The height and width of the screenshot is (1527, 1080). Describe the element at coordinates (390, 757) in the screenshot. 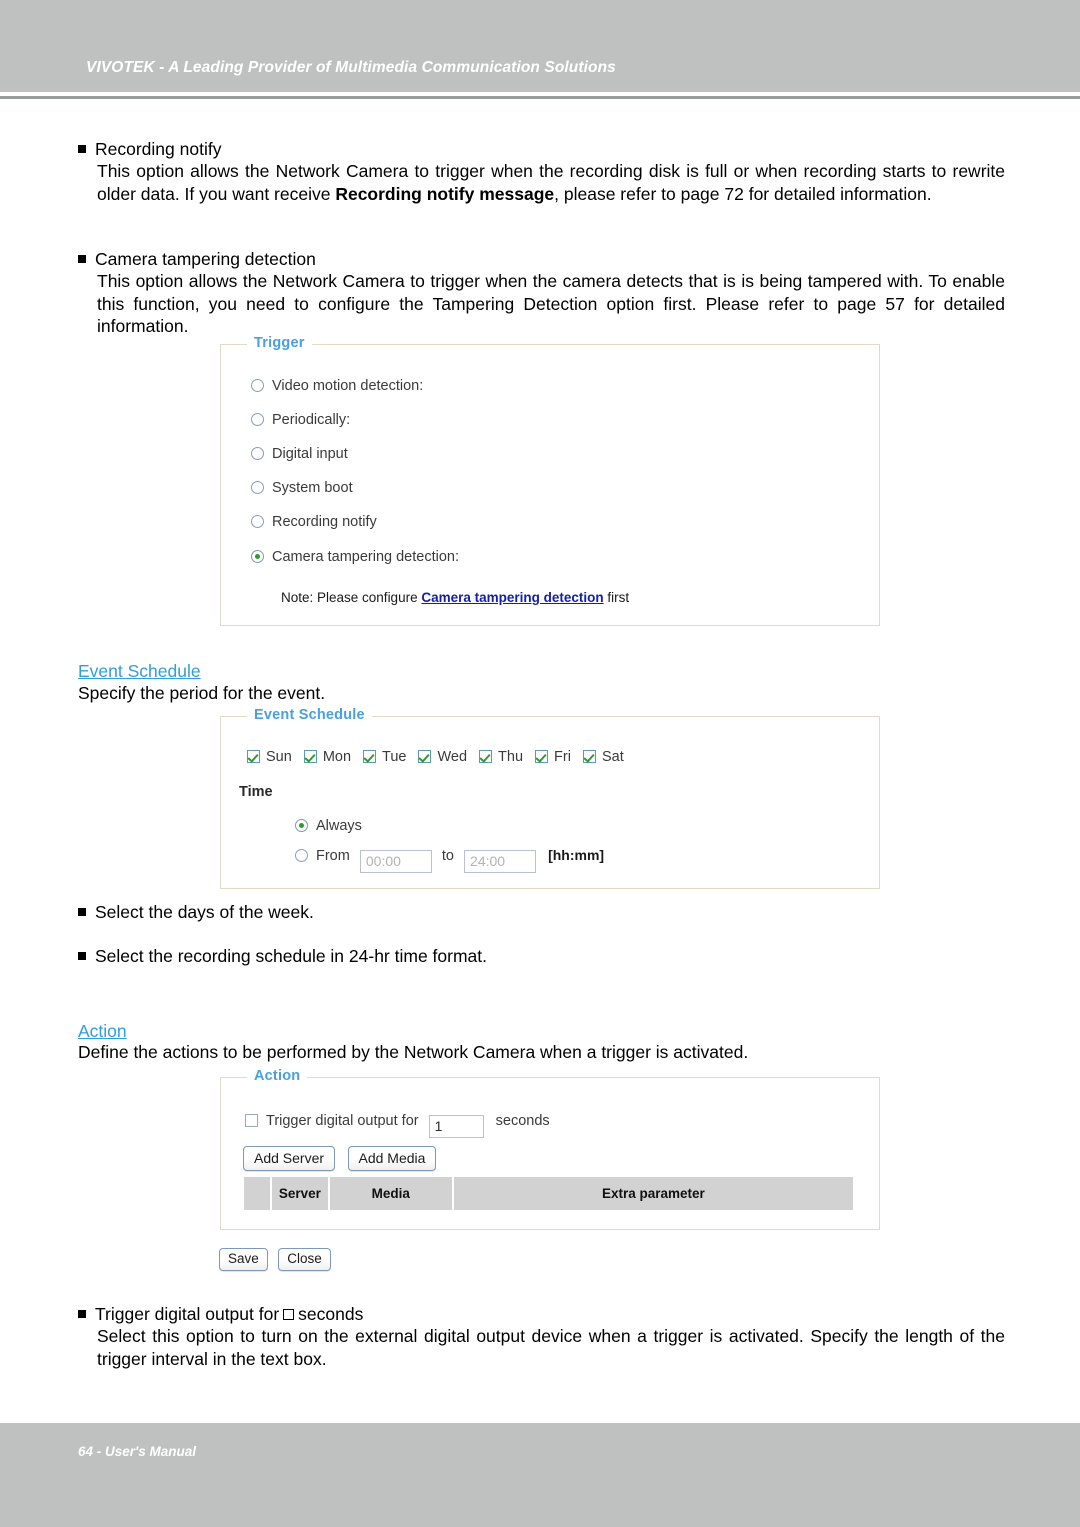

I see `weekday-checkbox-tue: Tue` at that location.